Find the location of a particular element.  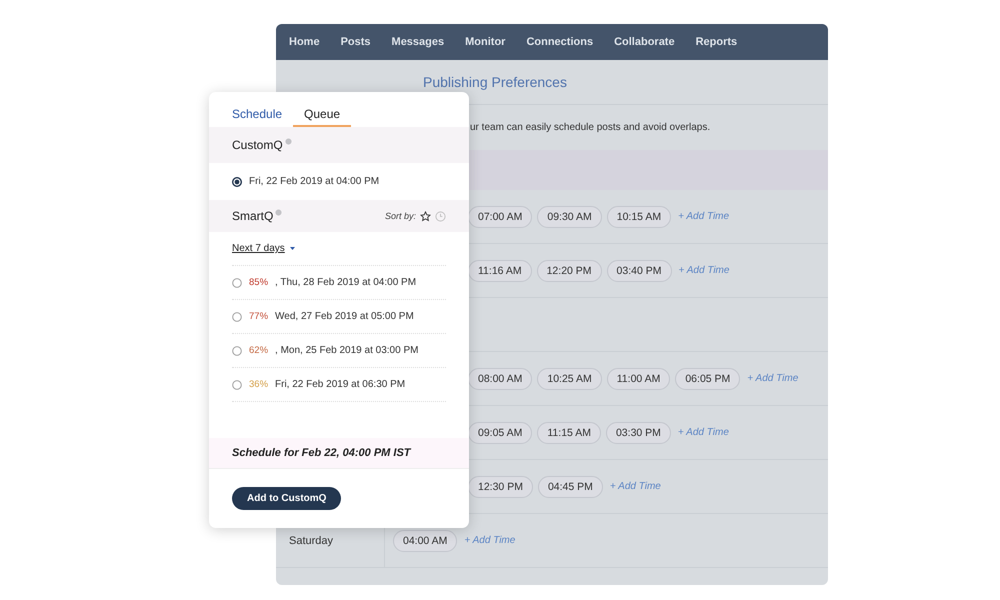

score-percent: 62% is located at coordinates (258, 350).